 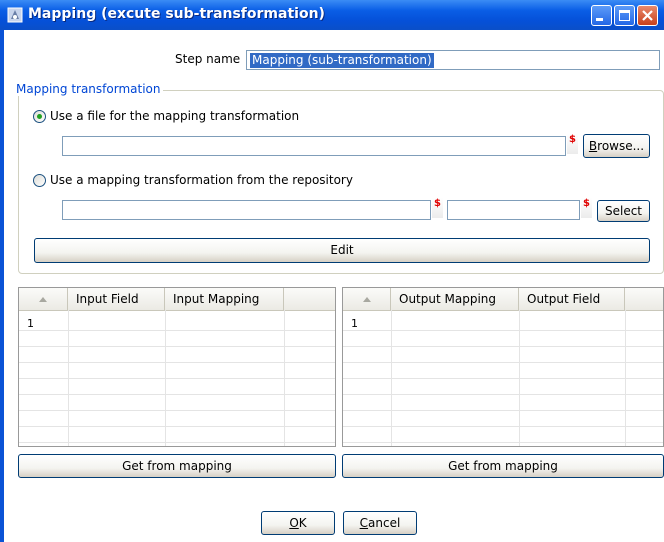 I want to click on select-button: Select, so click(x=623, y=211).